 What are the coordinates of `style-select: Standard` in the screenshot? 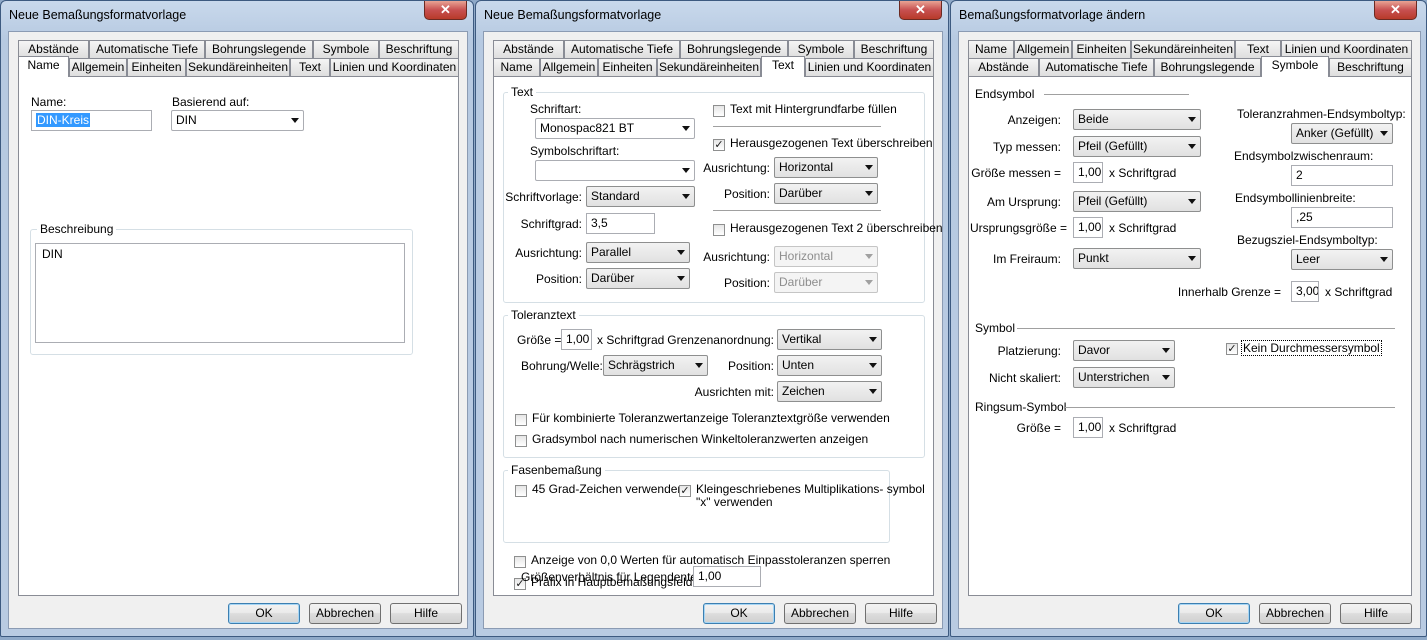 It's located at (640, 196).